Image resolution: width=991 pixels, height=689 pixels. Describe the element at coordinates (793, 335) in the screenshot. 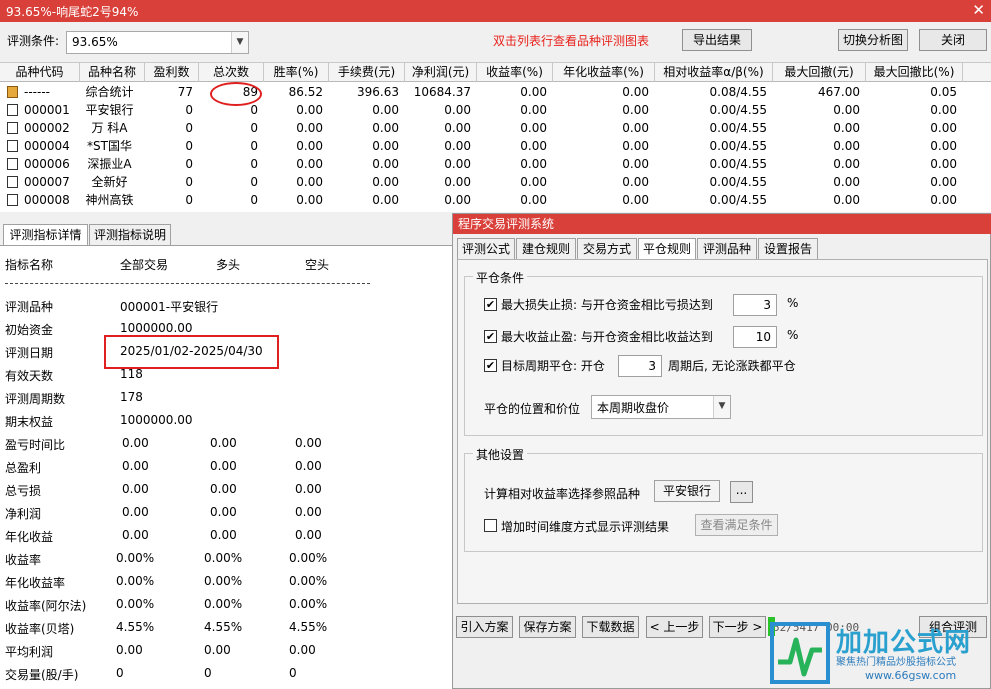

I see `takeprofit-pct: %` at that location.